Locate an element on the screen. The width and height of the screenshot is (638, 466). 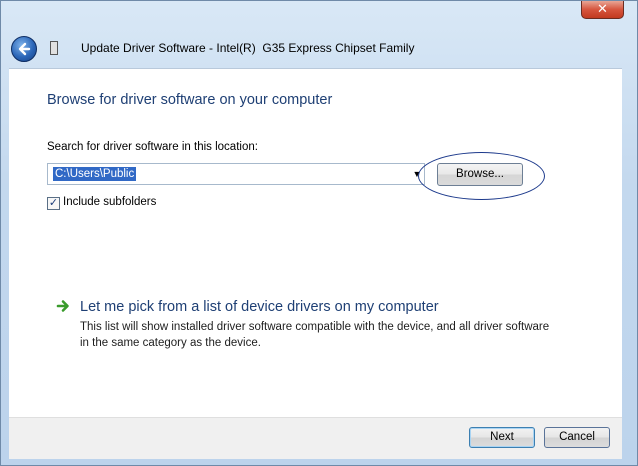
checkmark-icon: ✓ is located at coordinates (53, 203).